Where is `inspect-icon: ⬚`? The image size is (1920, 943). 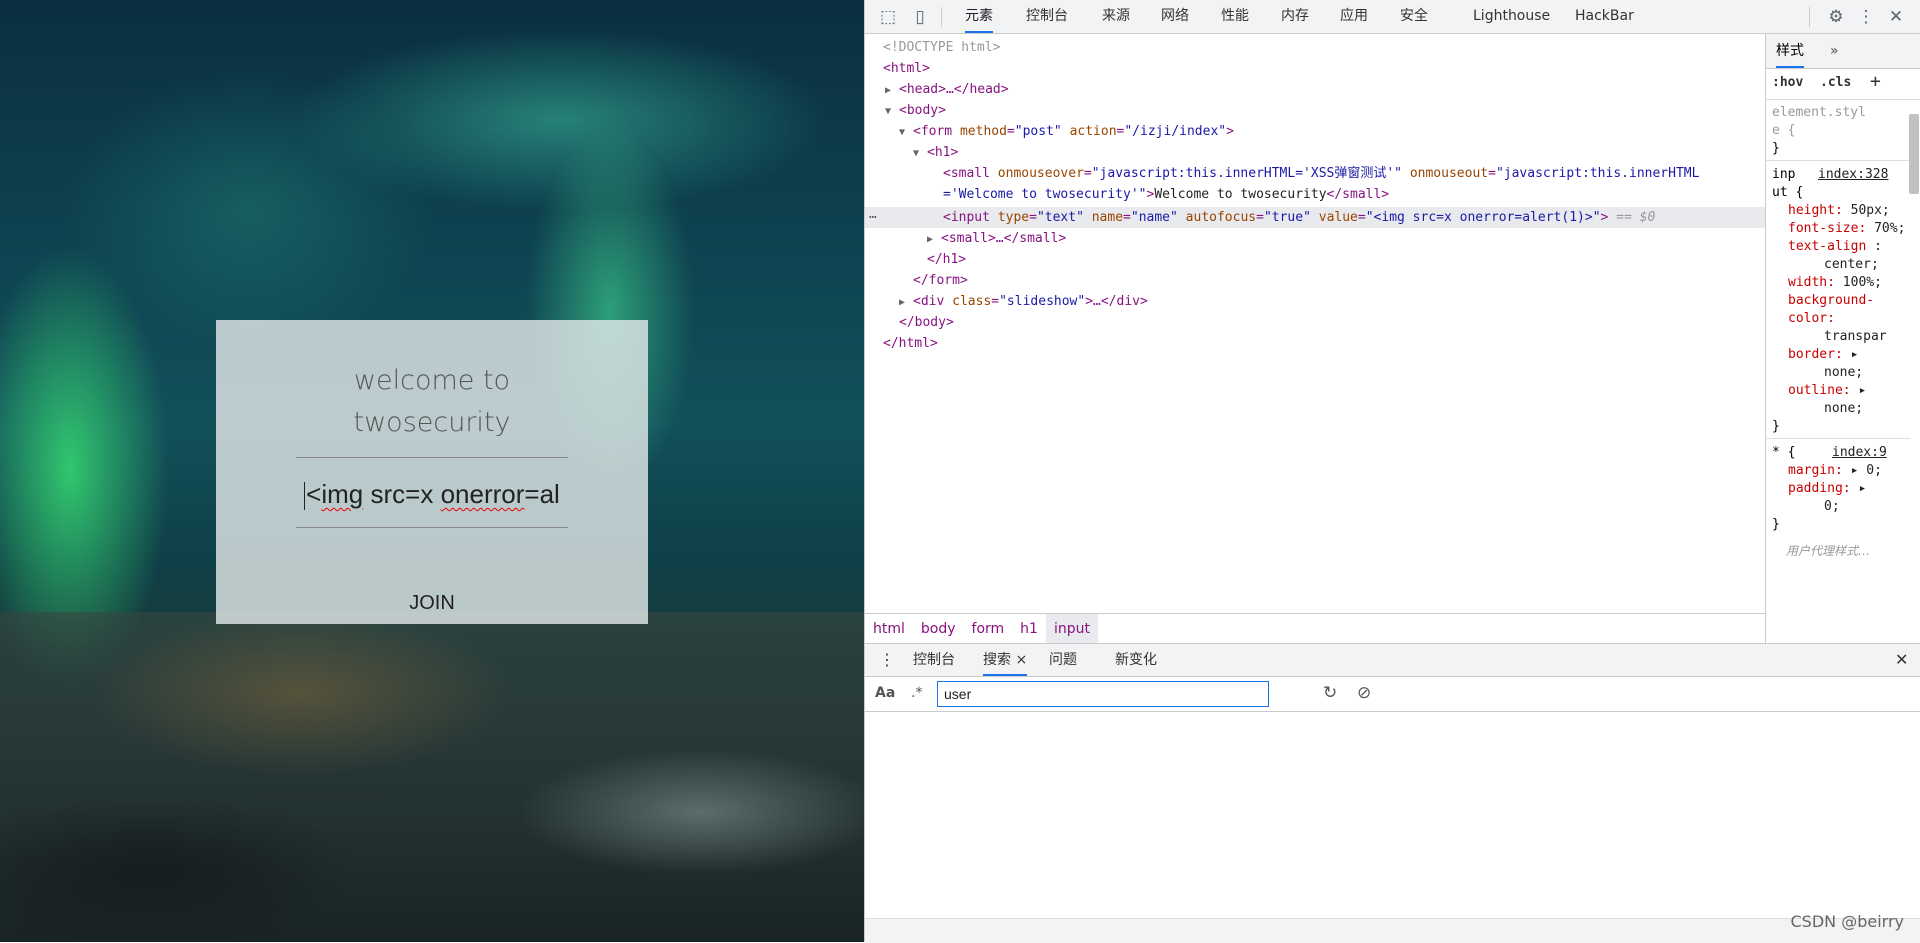
inspect-icon: ⬚ is located at coordinates (888, 17).